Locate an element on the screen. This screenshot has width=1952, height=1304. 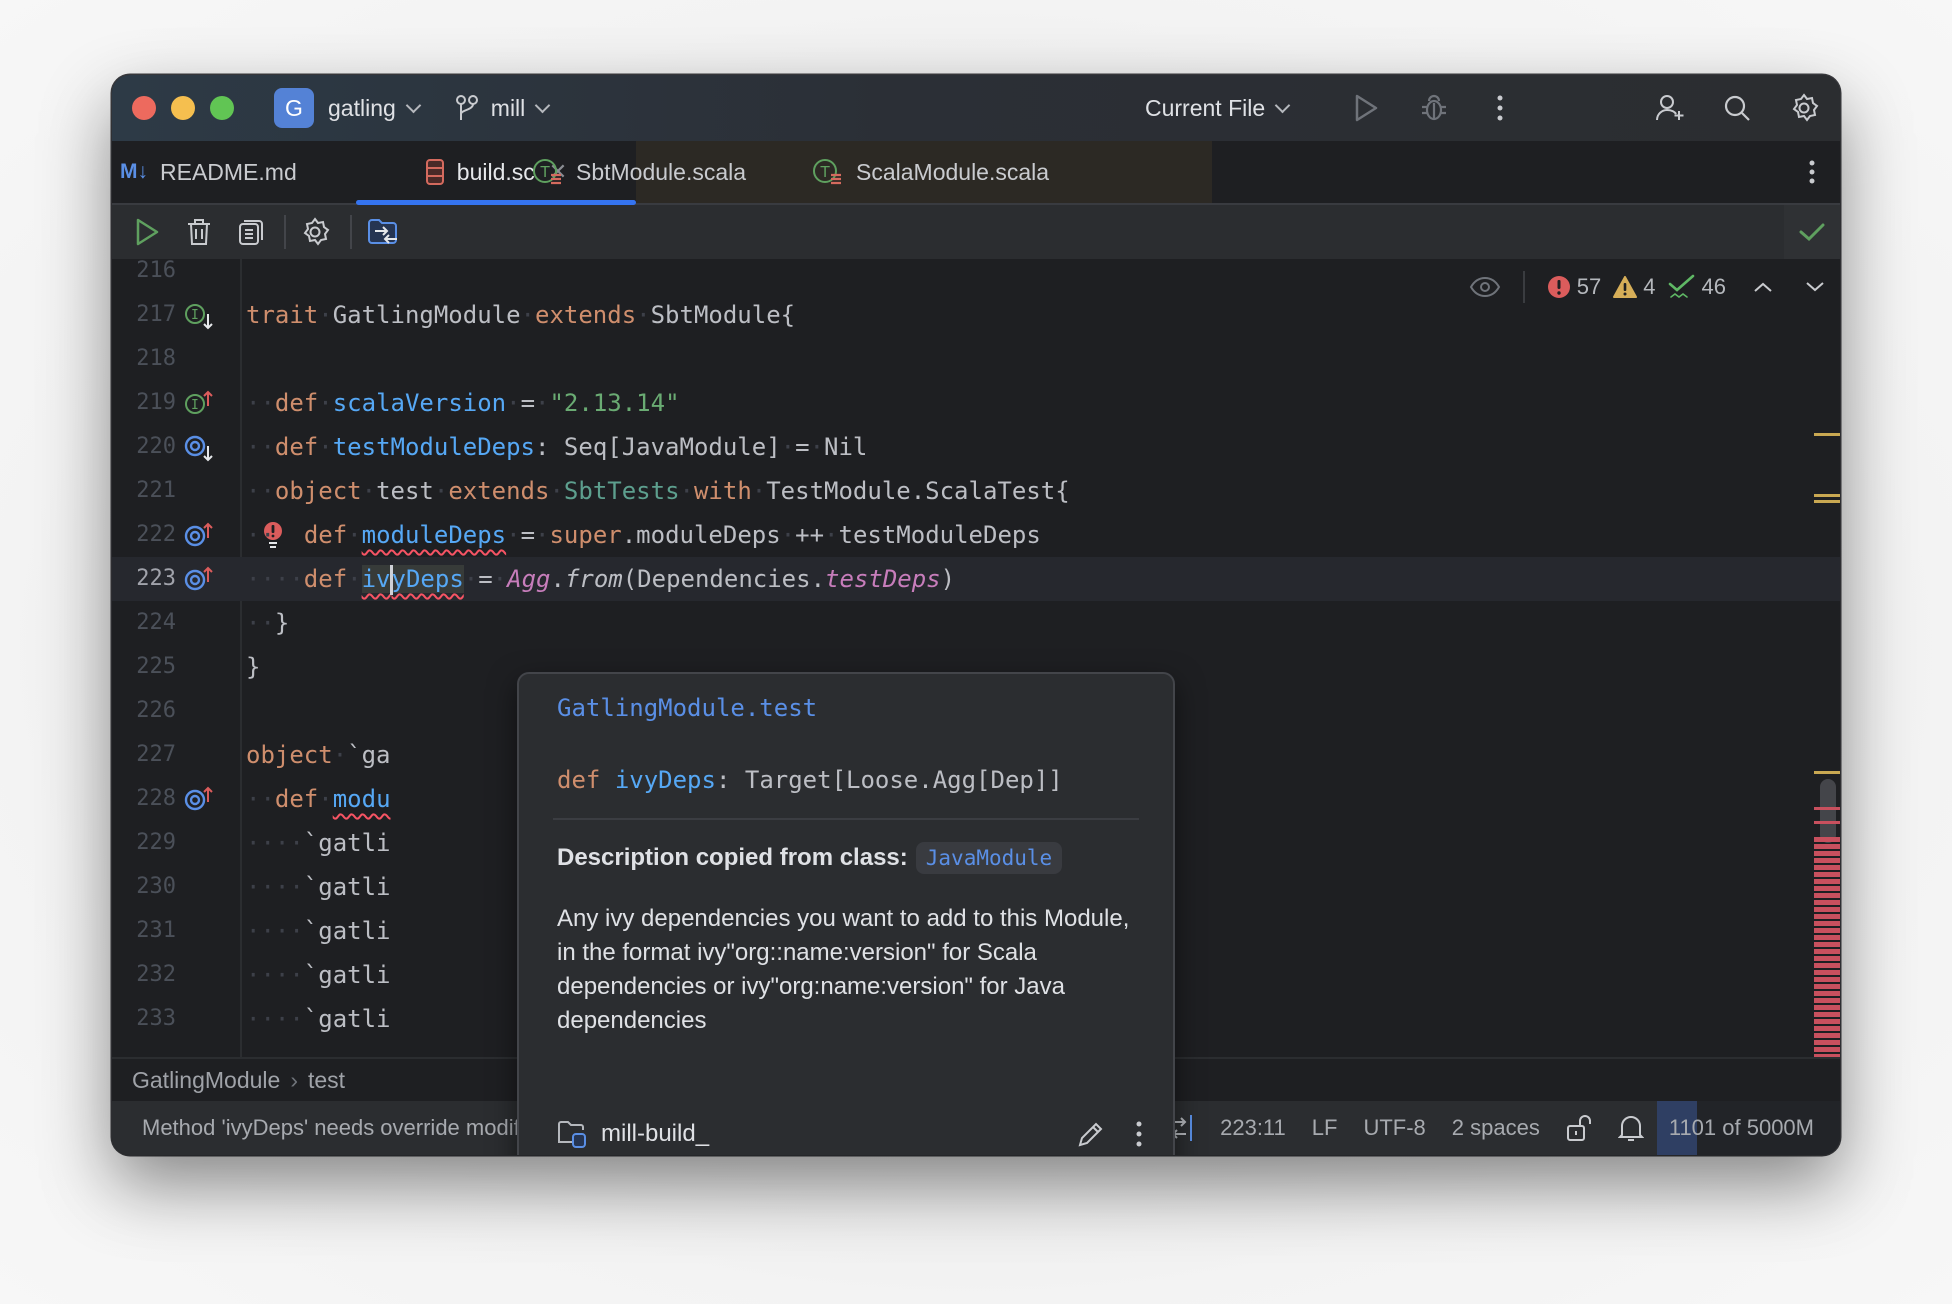
copy-icon is located at coordinates (251, 232).